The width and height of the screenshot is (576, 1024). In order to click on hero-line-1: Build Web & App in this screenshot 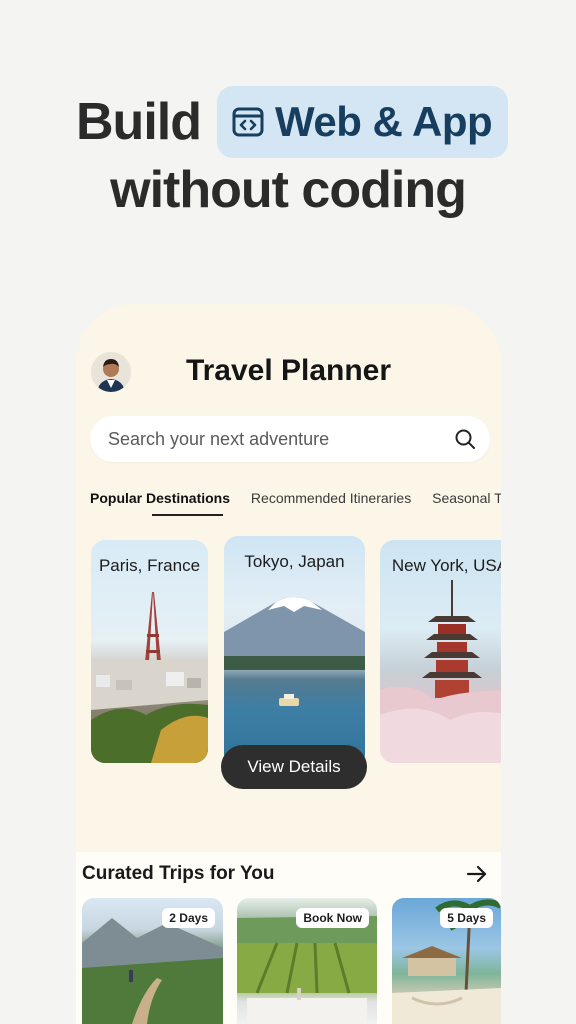, I will do `click(292, 122)`.